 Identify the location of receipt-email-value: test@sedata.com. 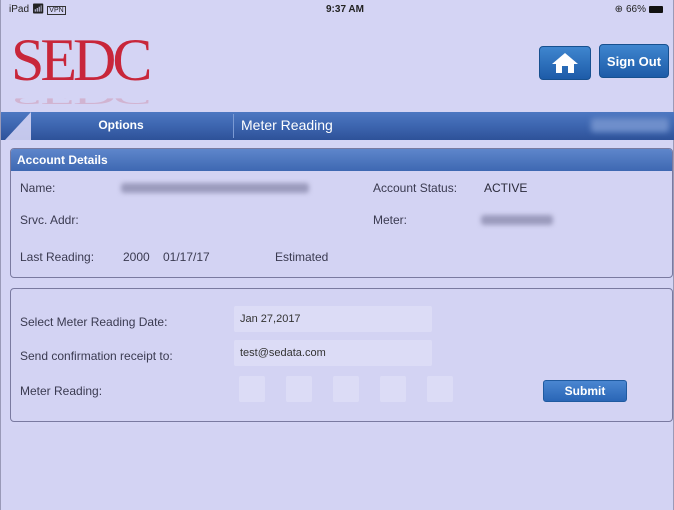
(283, 353).